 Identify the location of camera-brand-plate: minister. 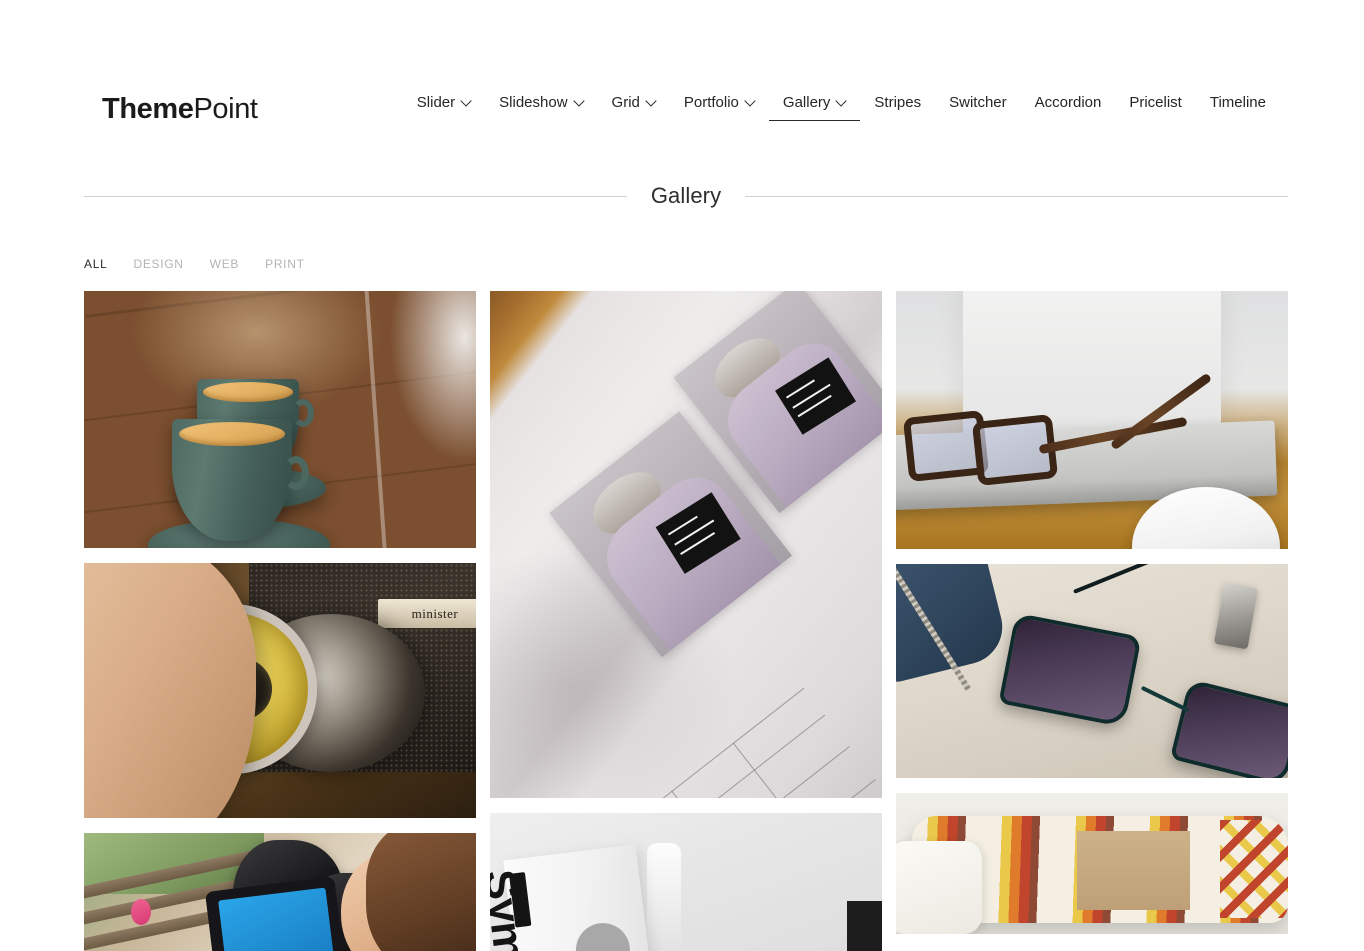
(427, 614).